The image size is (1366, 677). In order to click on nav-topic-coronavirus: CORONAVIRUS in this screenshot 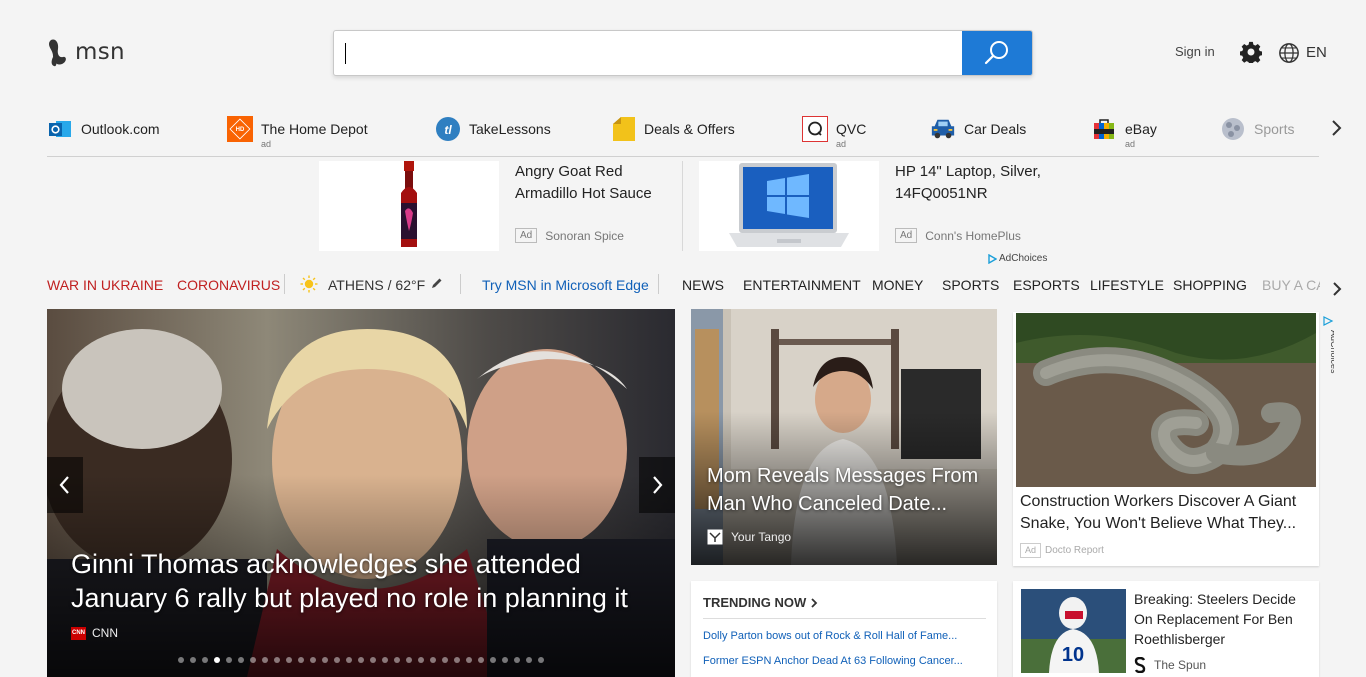, I will do `click(228, 285)`.